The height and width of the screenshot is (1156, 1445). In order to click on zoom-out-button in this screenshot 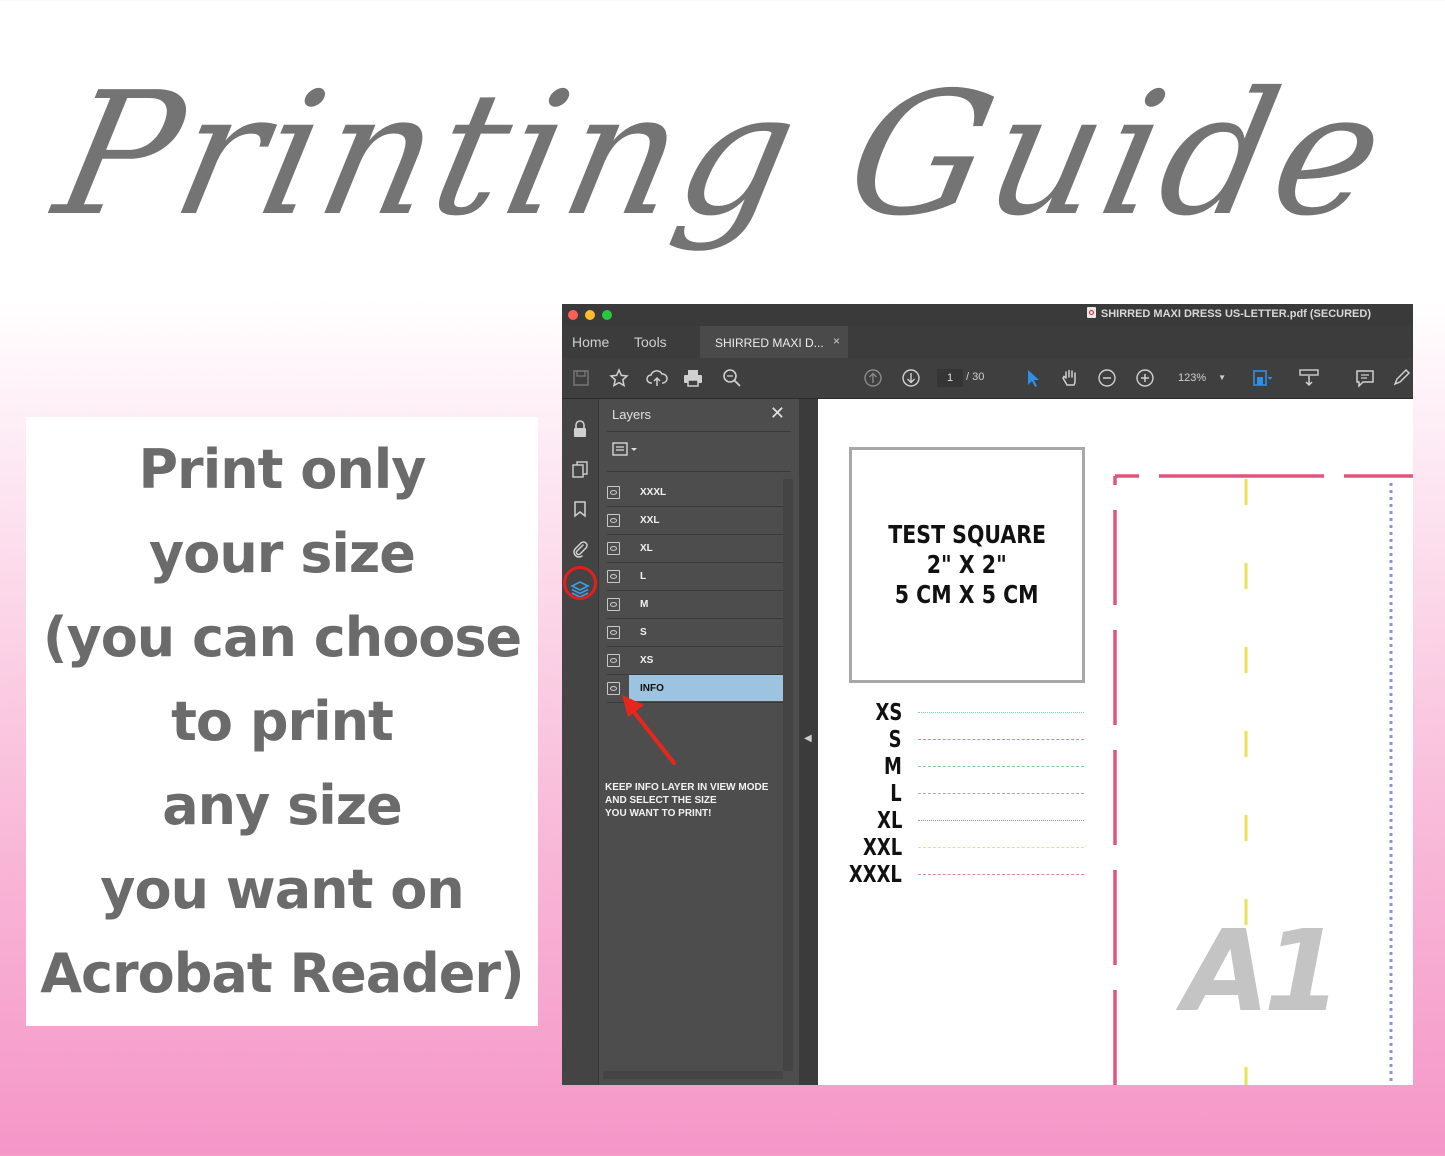, I will do `click(1107, 378)`.